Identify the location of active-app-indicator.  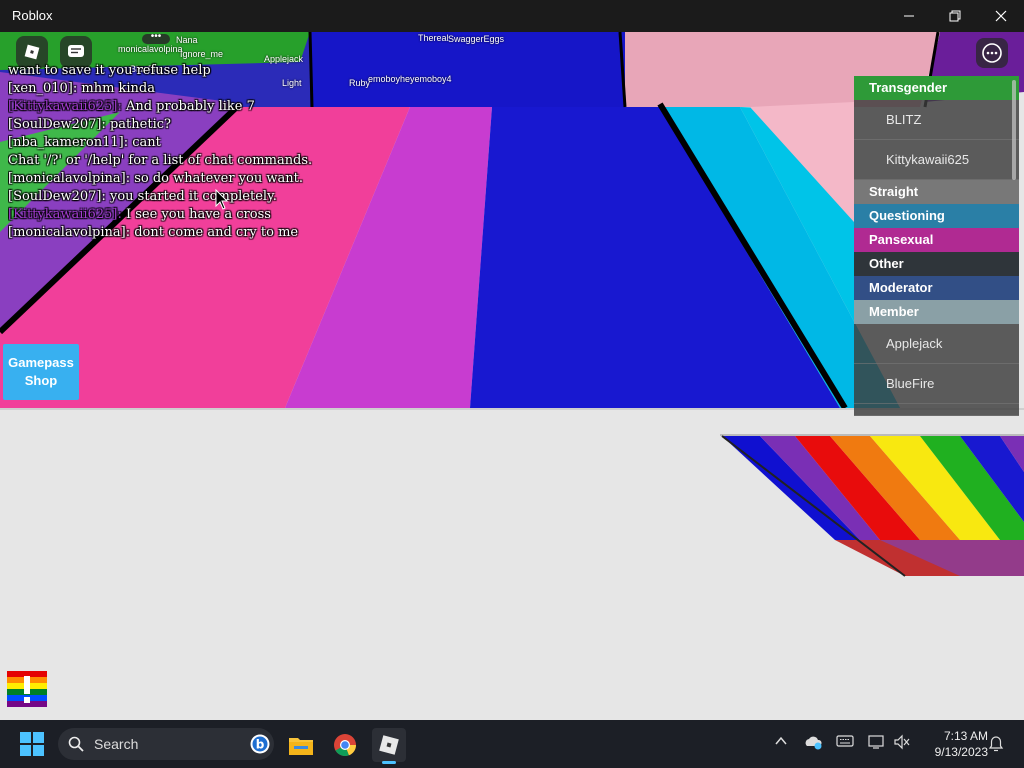
(389, 762).